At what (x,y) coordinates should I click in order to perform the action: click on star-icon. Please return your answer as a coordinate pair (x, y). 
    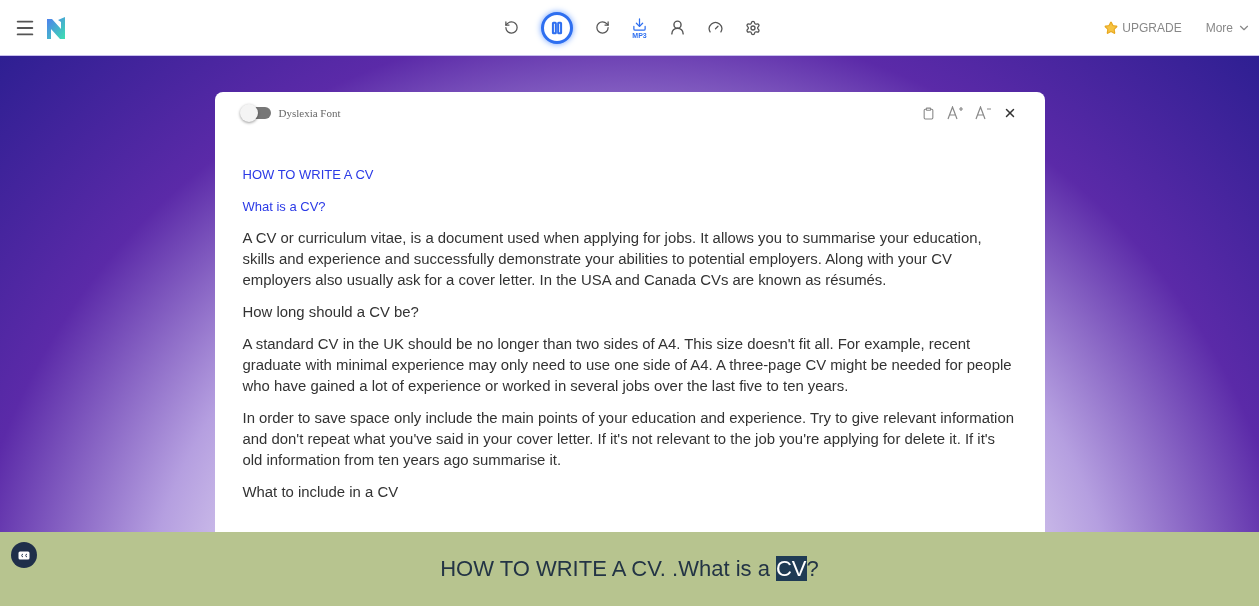
    Looking at the image, I should click on (1111, 27).